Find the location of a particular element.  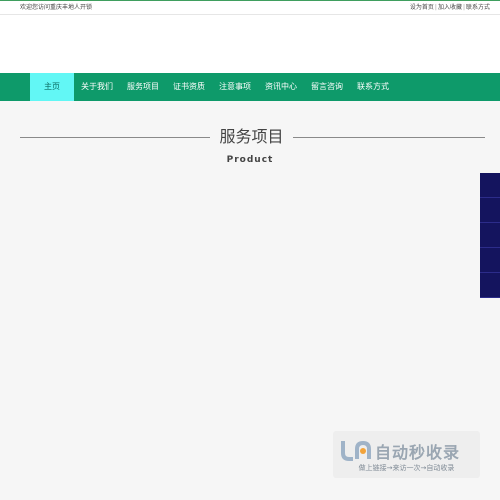

main-nav: 主页 关于我们 服务项目 证书资质 注意事项 资讯中心 留言咨询 联系方式 is located at coordinates (250, 87).